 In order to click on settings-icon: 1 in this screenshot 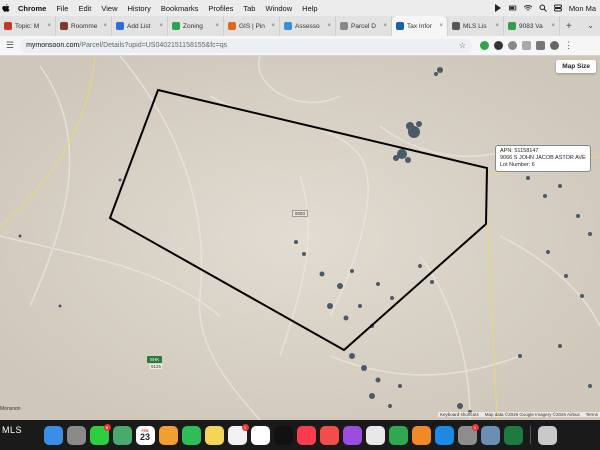, I will do `click(468, 434)`.